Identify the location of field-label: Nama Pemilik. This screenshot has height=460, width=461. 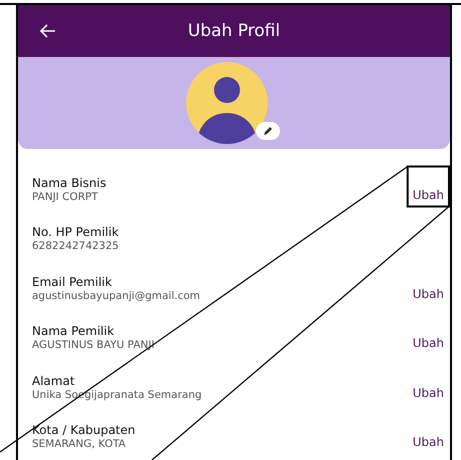
(74, 331).